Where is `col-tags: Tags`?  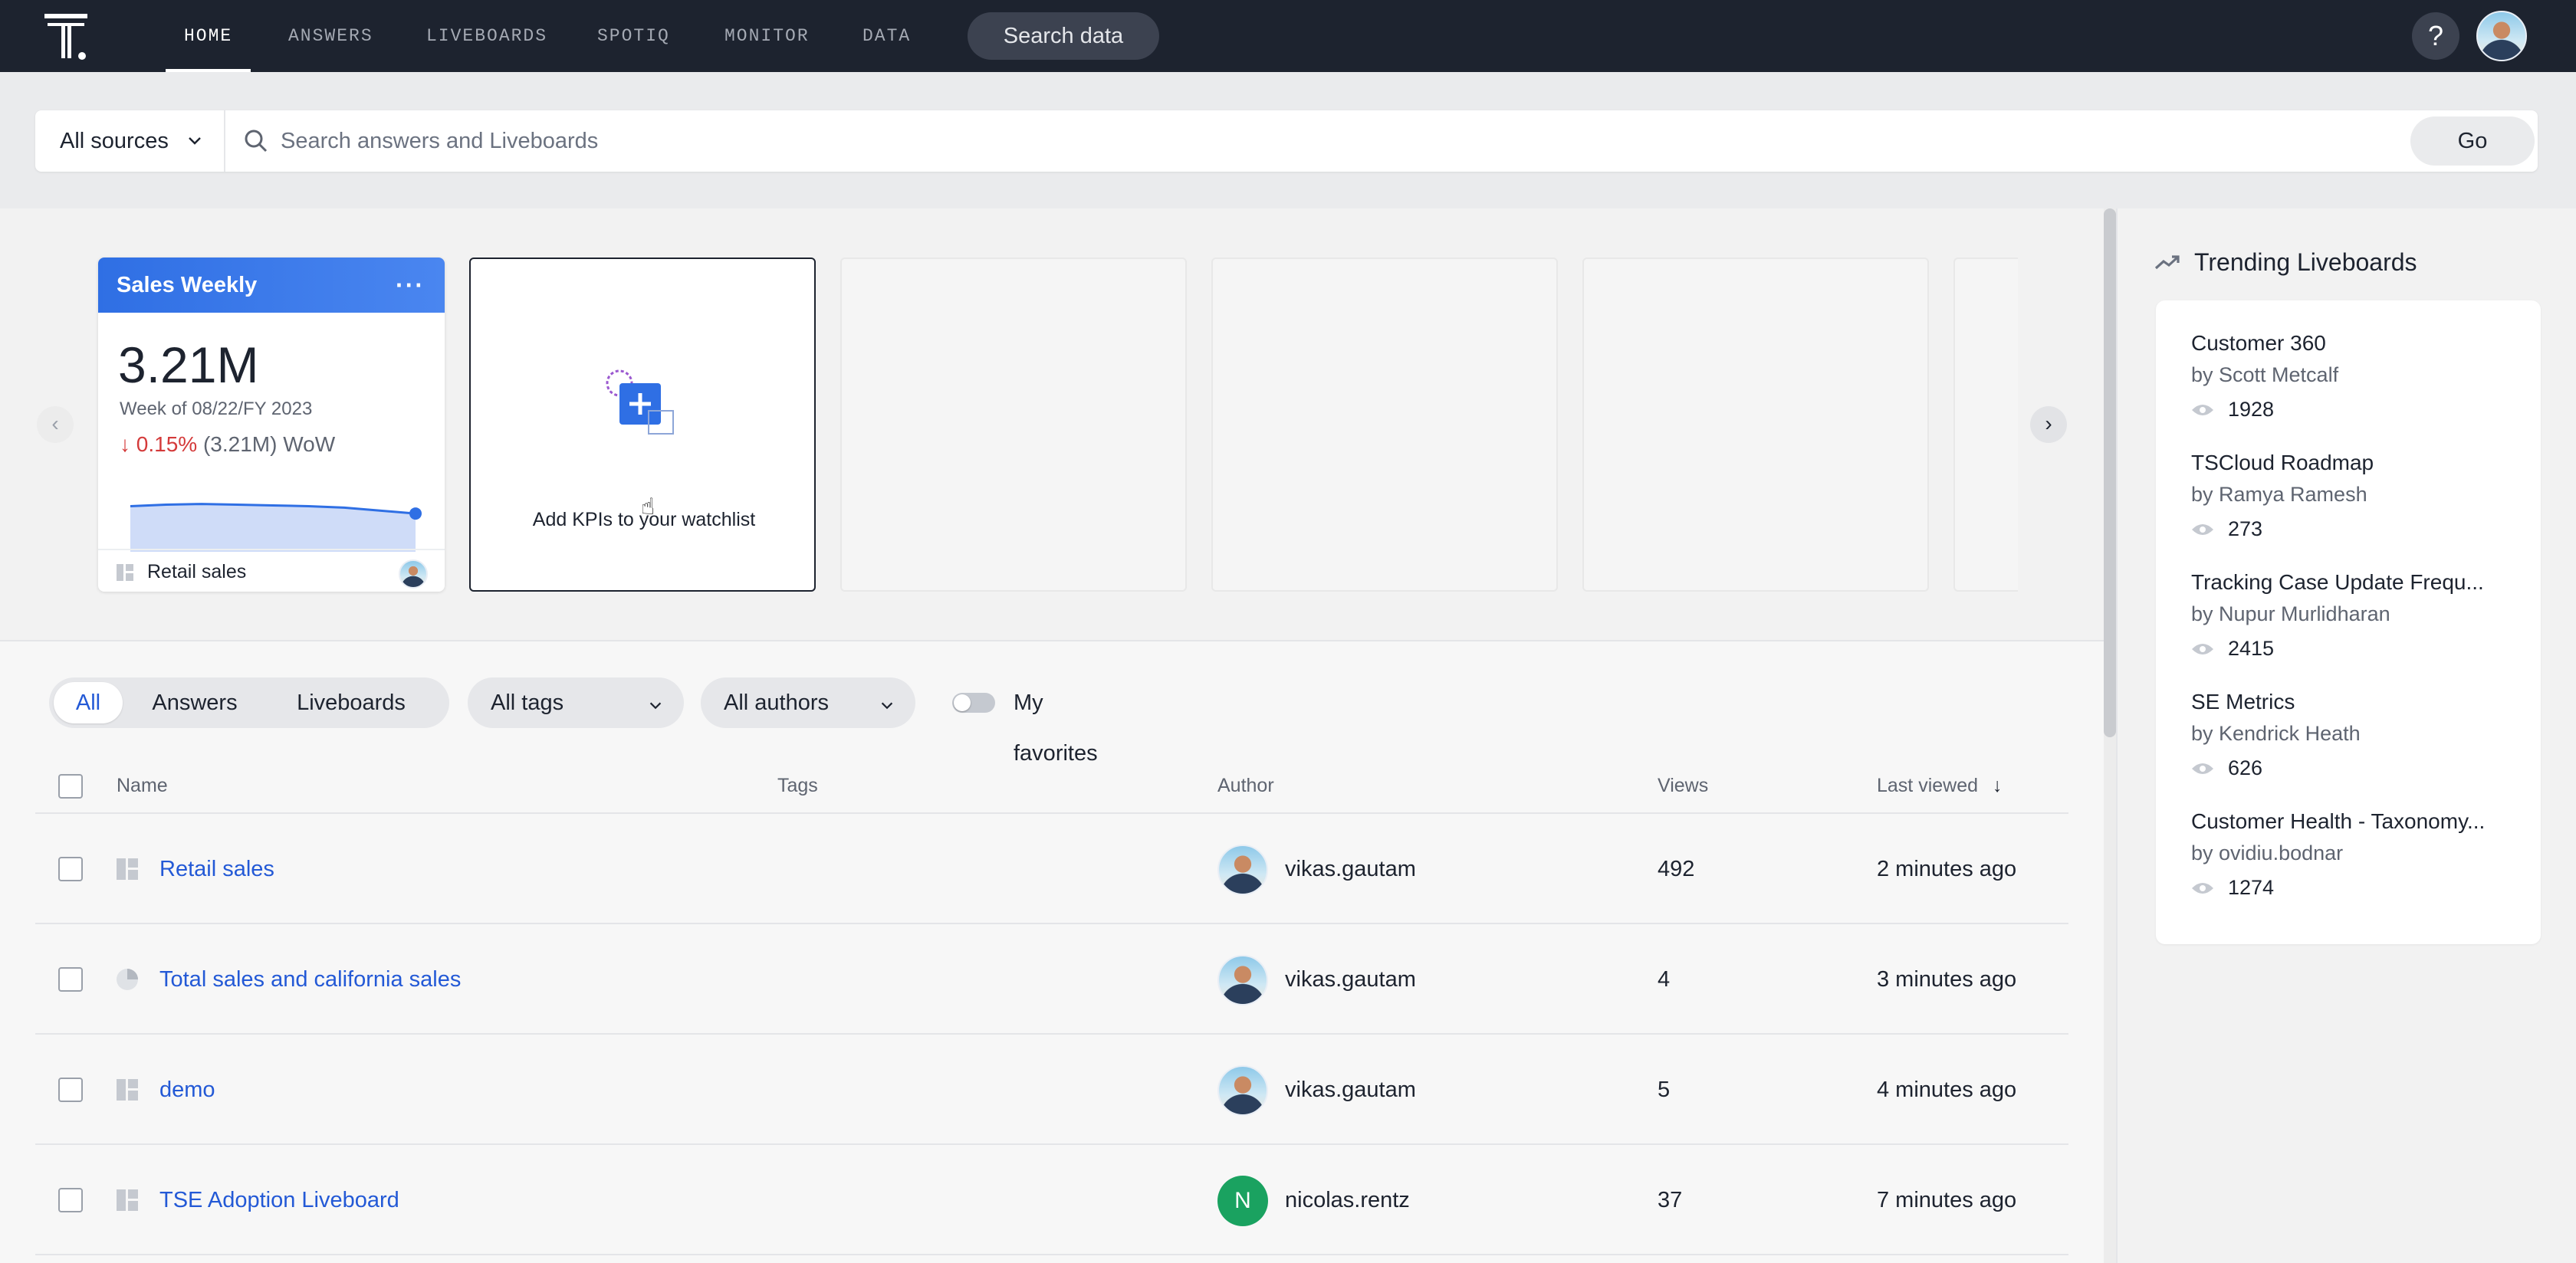 col-tags: Tags is located at coordinates (797, 785).